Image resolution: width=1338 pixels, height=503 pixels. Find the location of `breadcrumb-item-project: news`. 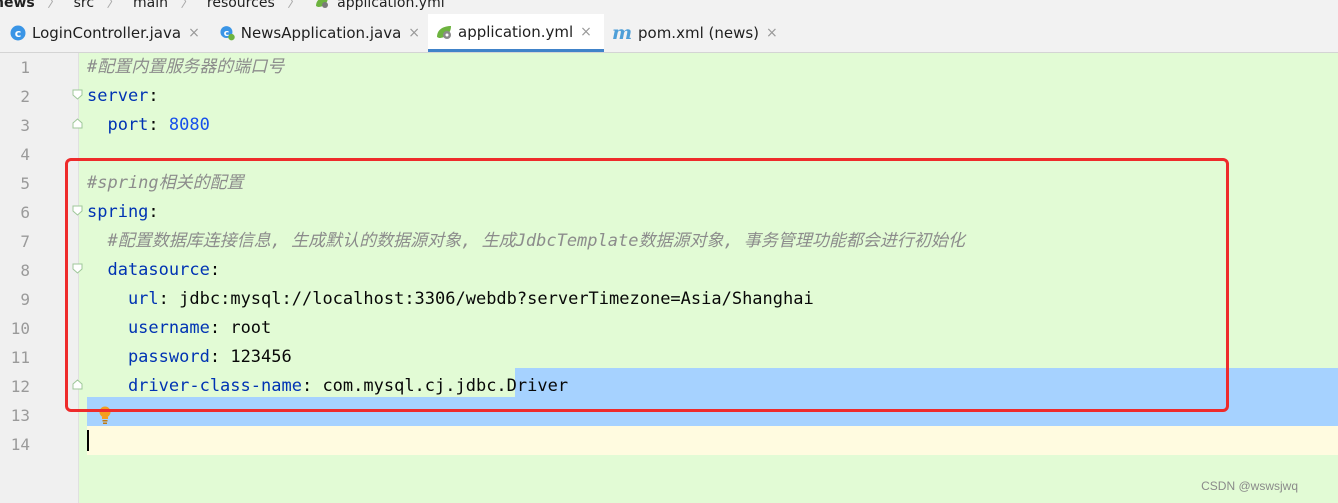

breadcrumb-item-project: news is located at coordinates (17, 5).